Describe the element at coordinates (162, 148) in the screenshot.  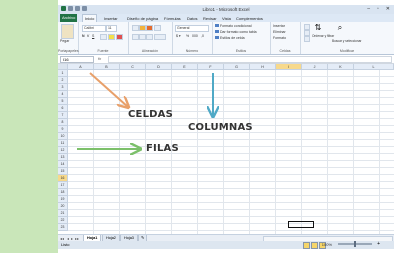
I see `filas-label: FILAS` at that location.